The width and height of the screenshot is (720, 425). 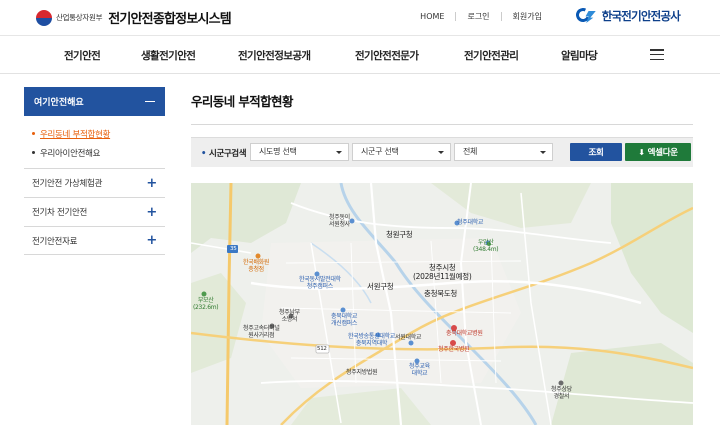 I want to click on download-icon: ⬇, so click(x=641, y=152).